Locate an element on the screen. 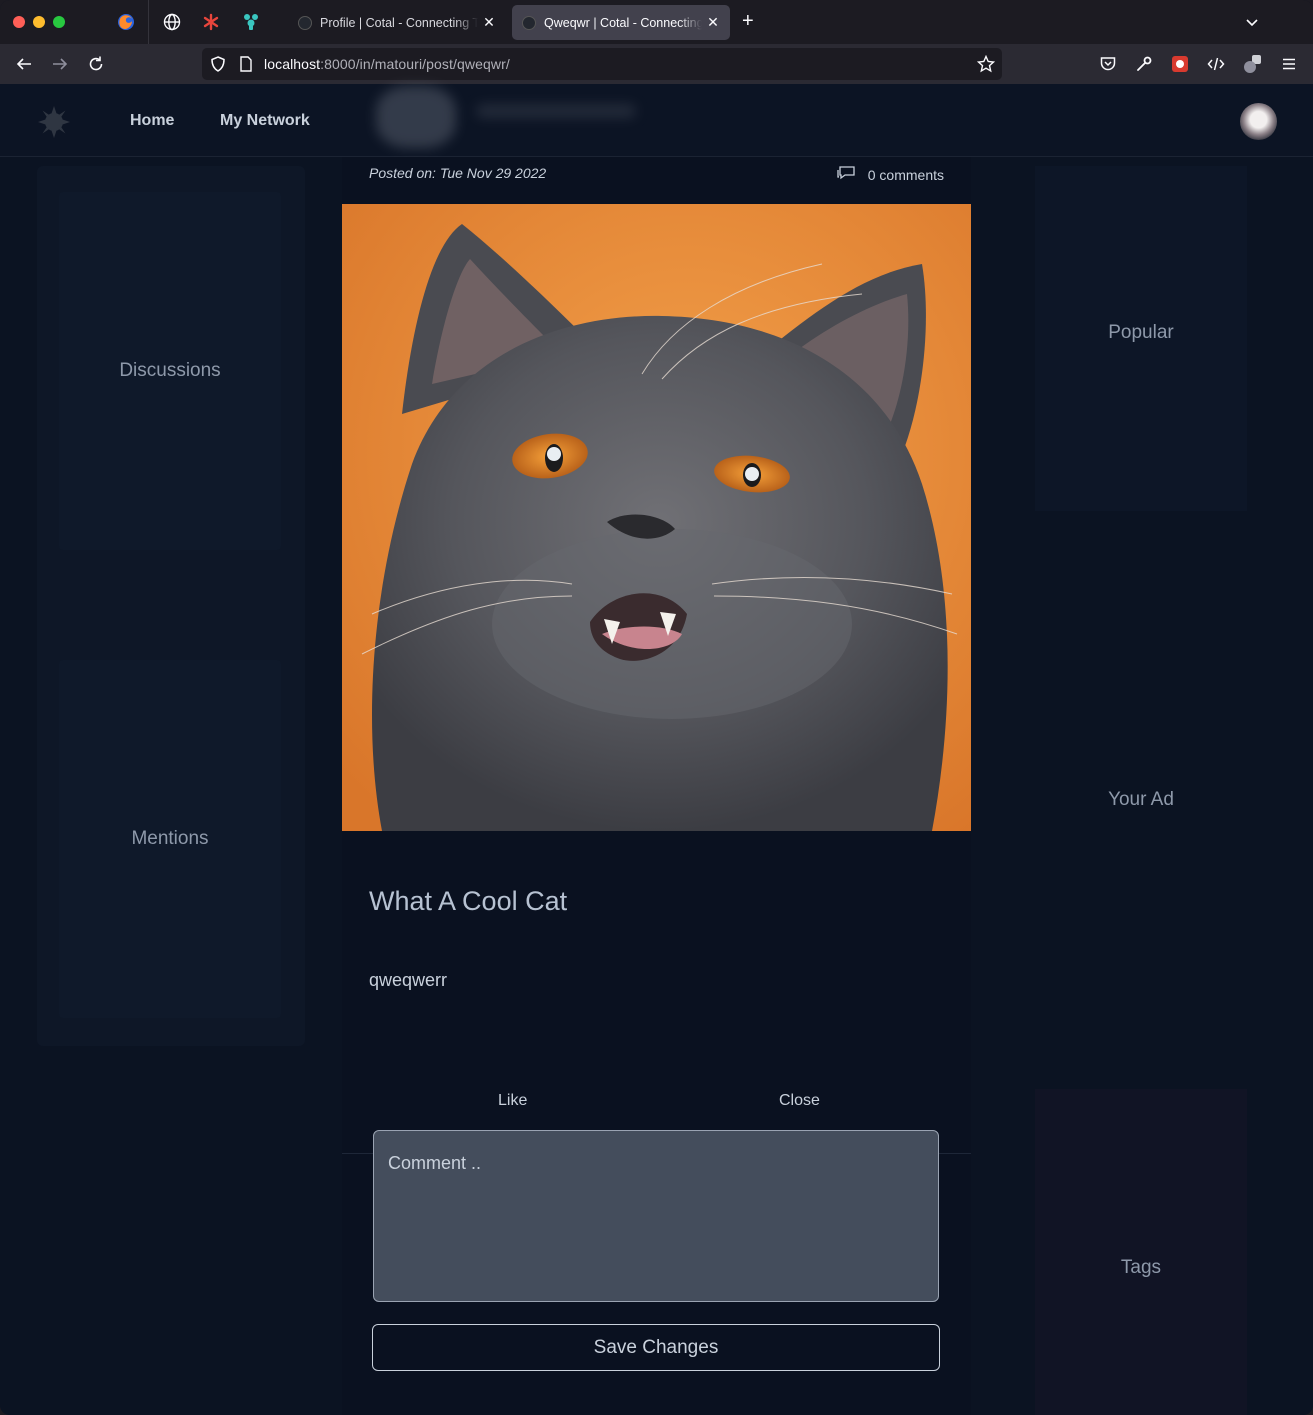 This screenshot has width=1313, height=1415. tab-profile: Profile | Cotal - Connecting Talent ✕ is located at coordinates (397, 22).